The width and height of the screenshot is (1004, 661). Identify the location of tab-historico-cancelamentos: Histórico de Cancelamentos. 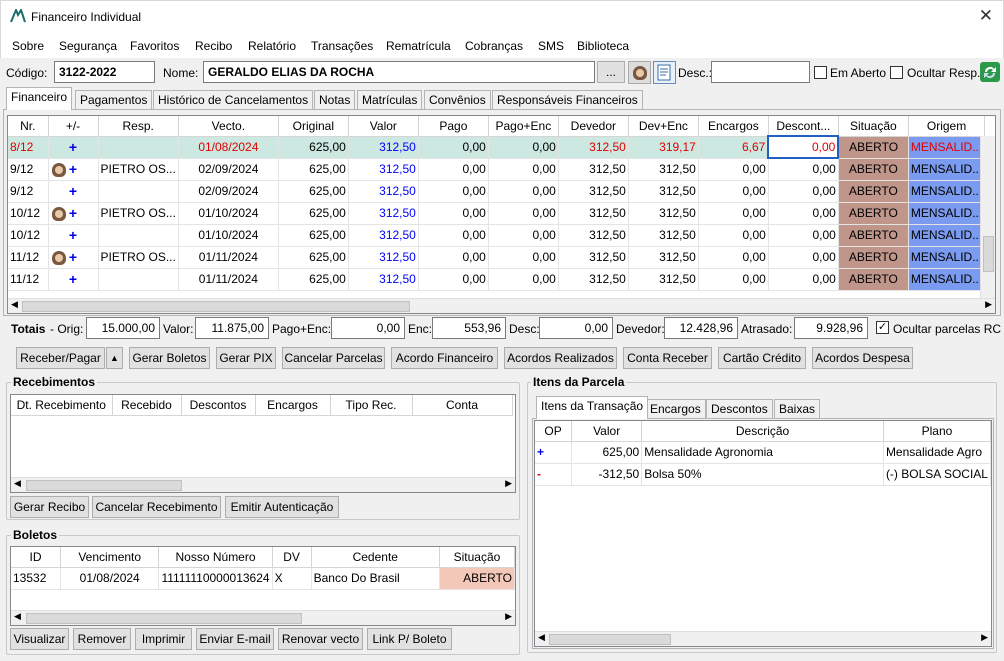
(233, 100).